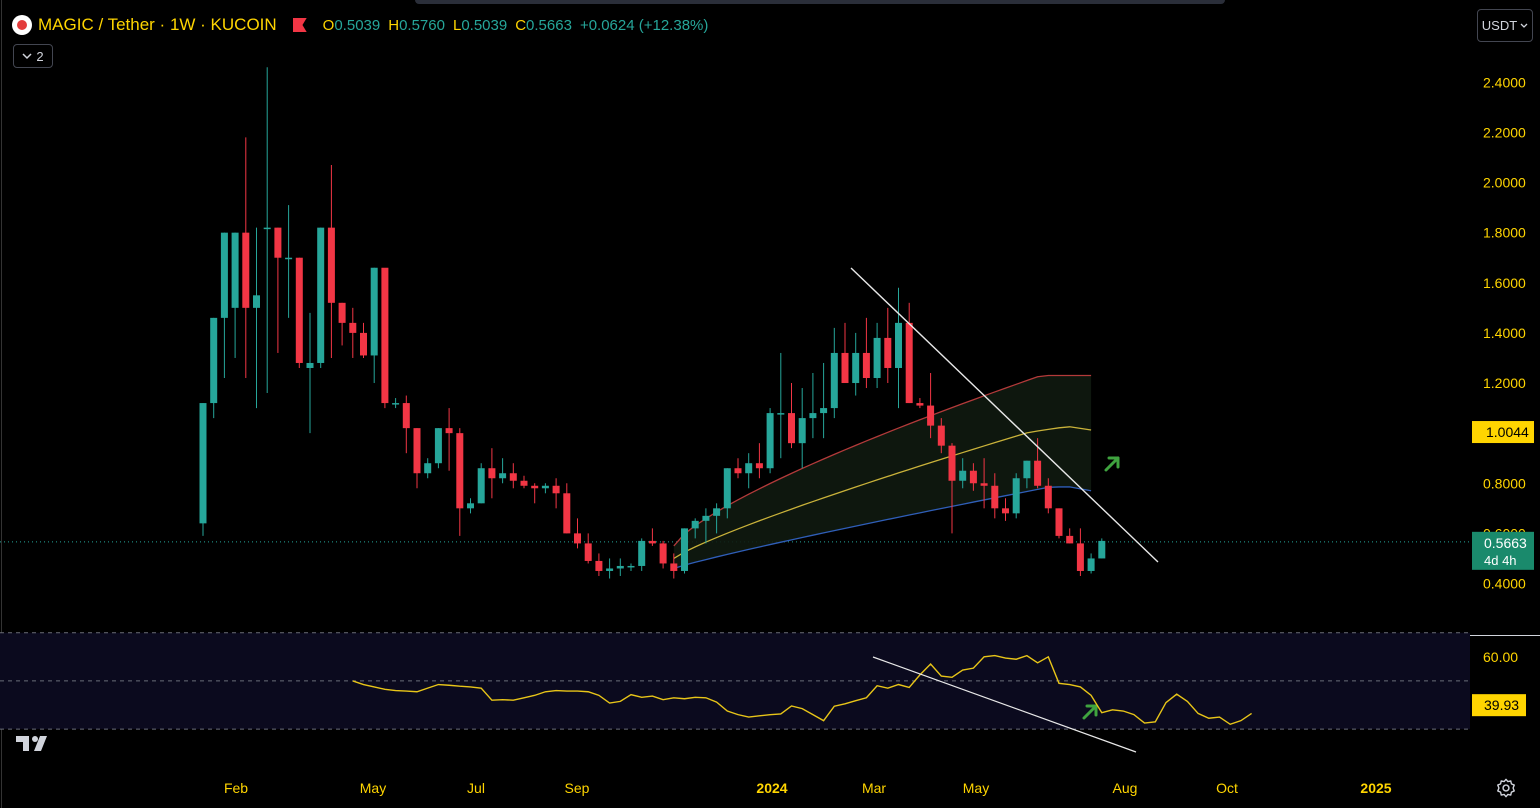 The height and width of the screenshot is (808, 1540). What do you see at coordinates (299, 25) in the screenshot?
I see `flag-icon` at bounding box center [299, 25].